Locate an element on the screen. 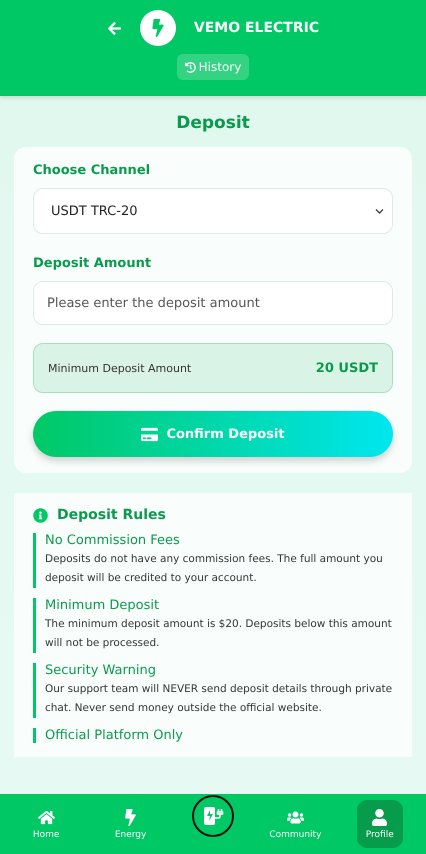  confirm-deposit-button: Confirm Deposit is located at coordinates (213, 434).